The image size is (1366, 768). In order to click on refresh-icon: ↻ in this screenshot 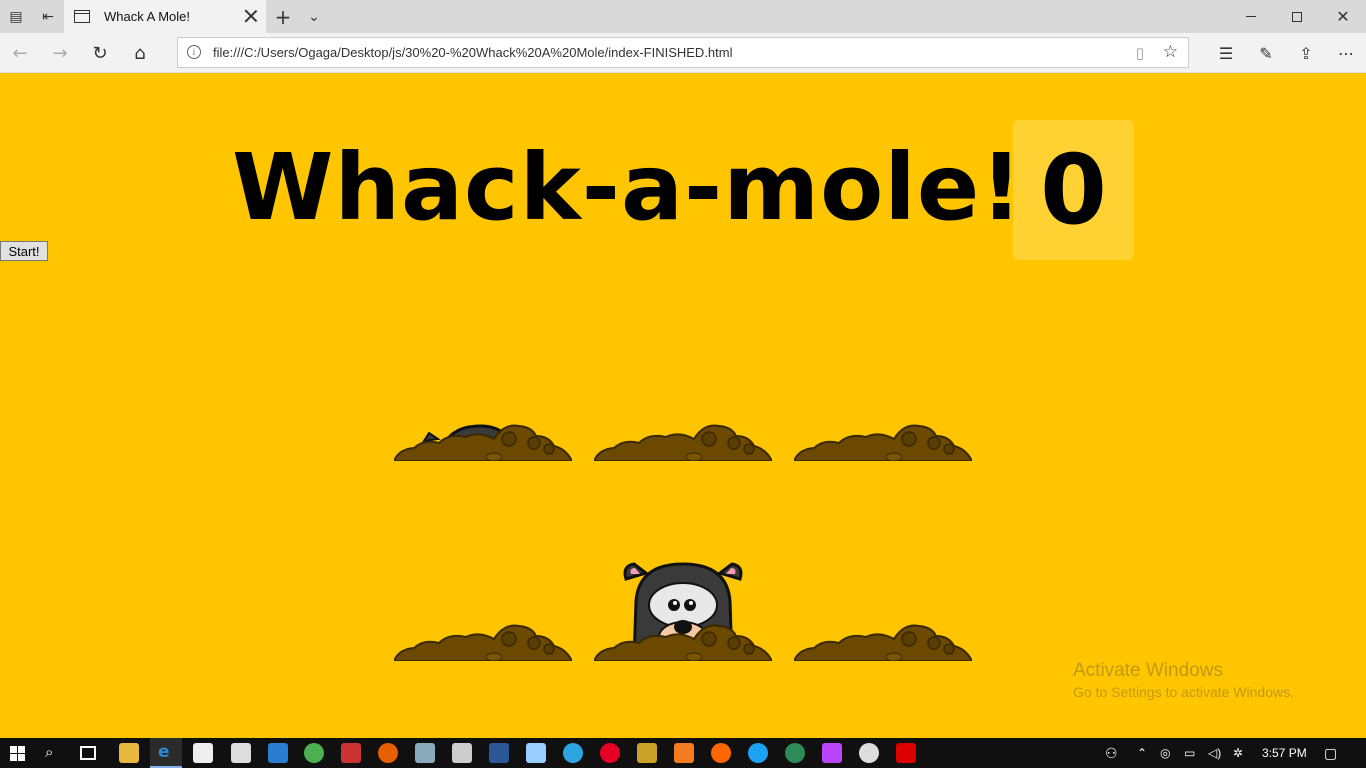, I will do `click(100, 53)`.